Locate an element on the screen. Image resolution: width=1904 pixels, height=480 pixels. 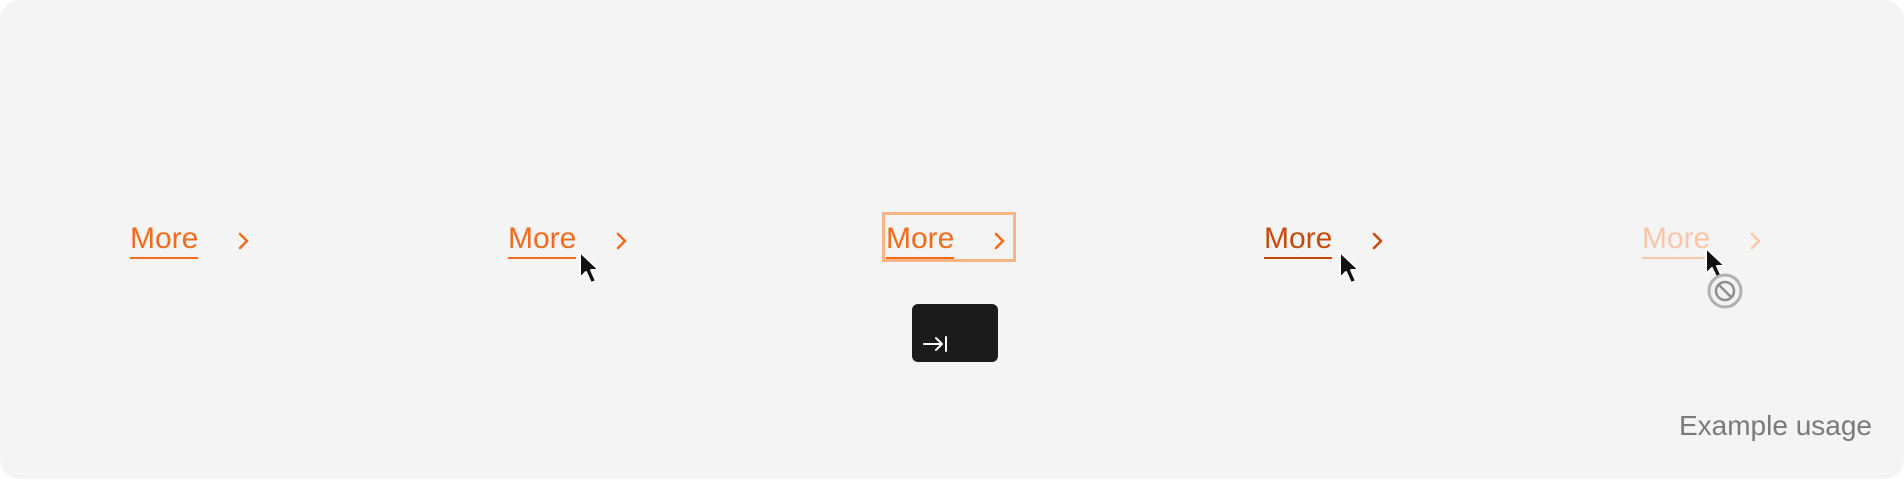
more-link-focus: More is located at coordinates (948, 240).